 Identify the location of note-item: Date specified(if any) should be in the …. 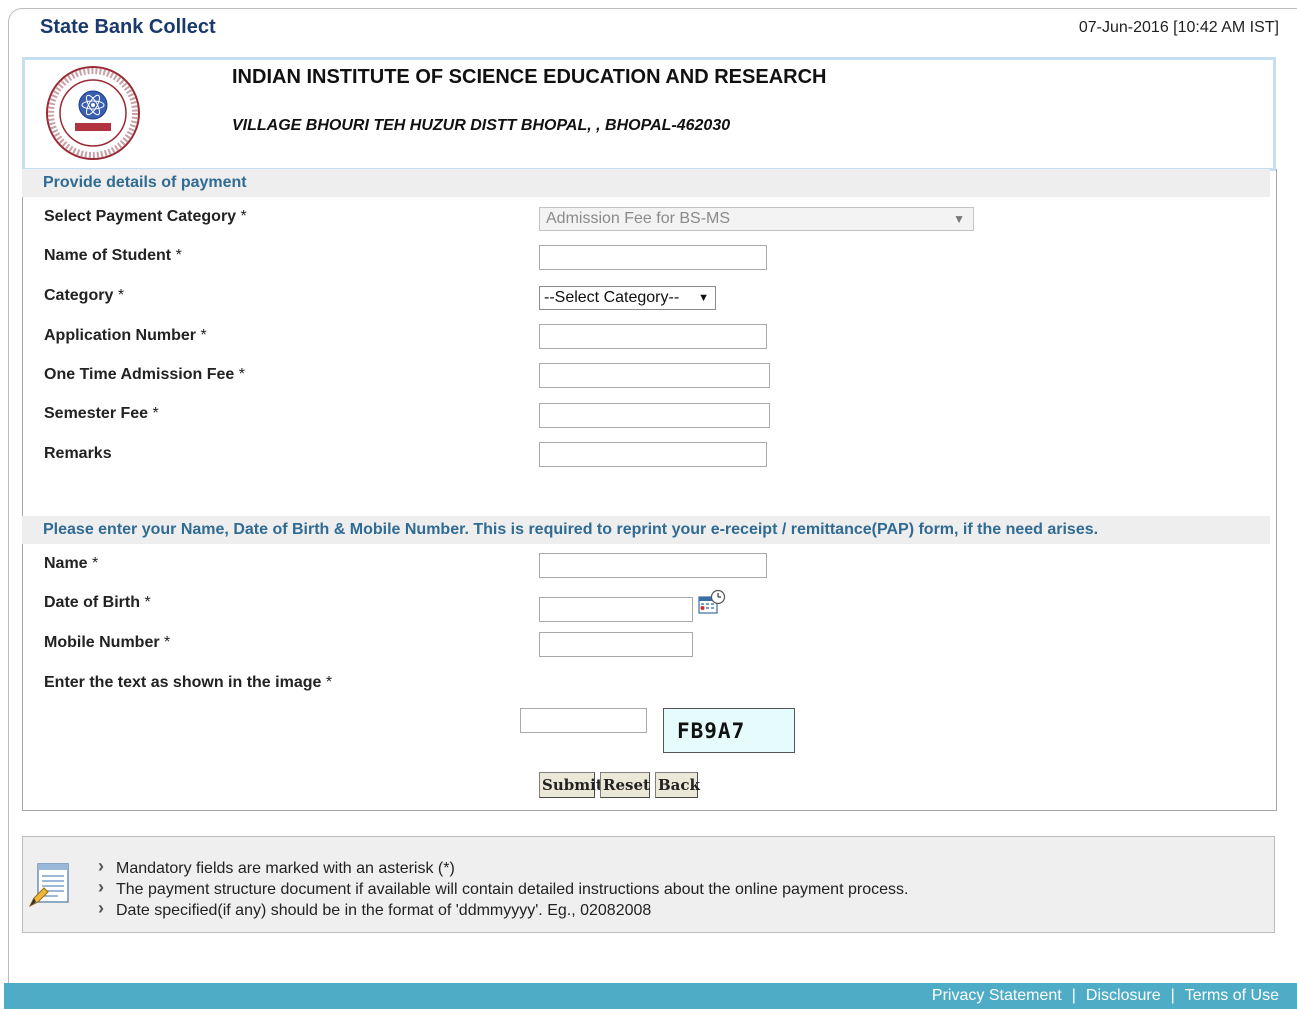
(502, 909).